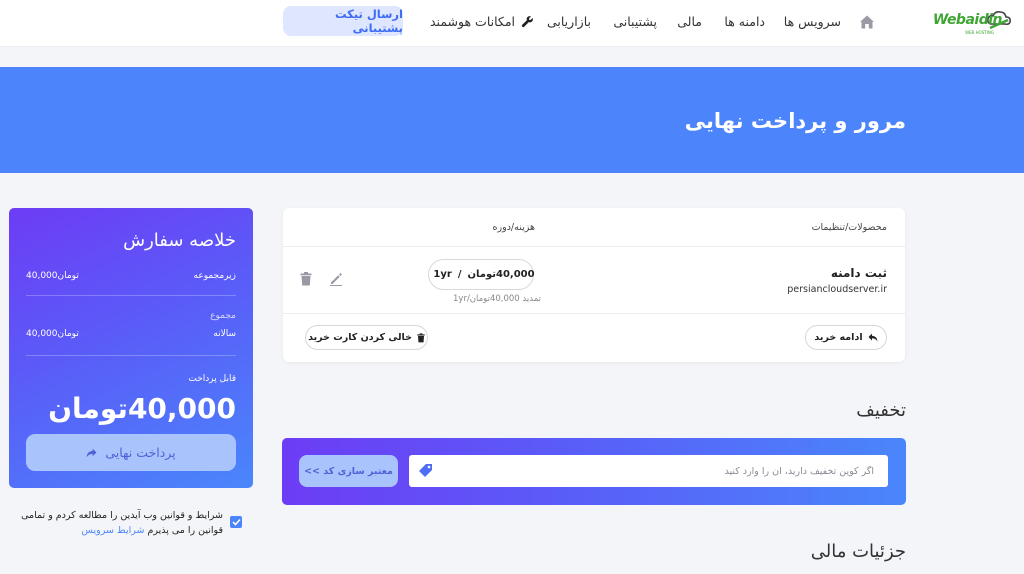  Describe the element at coordinates (873, 337) in the screenshot. I see `reply-arrow-icon` at that location.